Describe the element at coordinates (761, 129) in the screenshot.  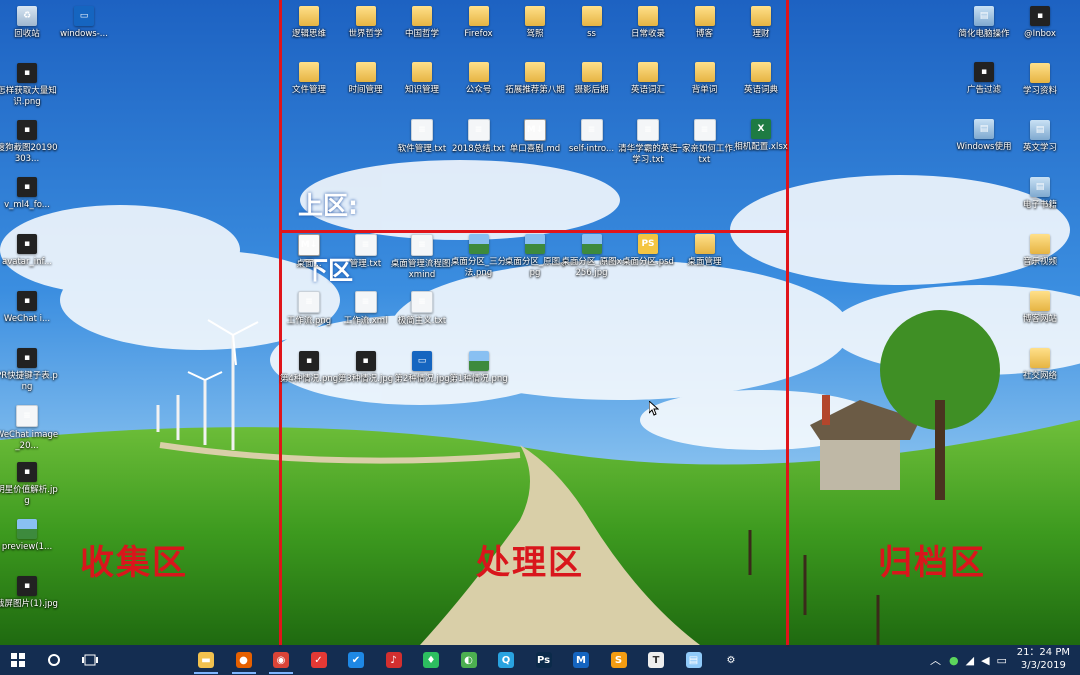
I see `excel-file-icon: X` at that location.